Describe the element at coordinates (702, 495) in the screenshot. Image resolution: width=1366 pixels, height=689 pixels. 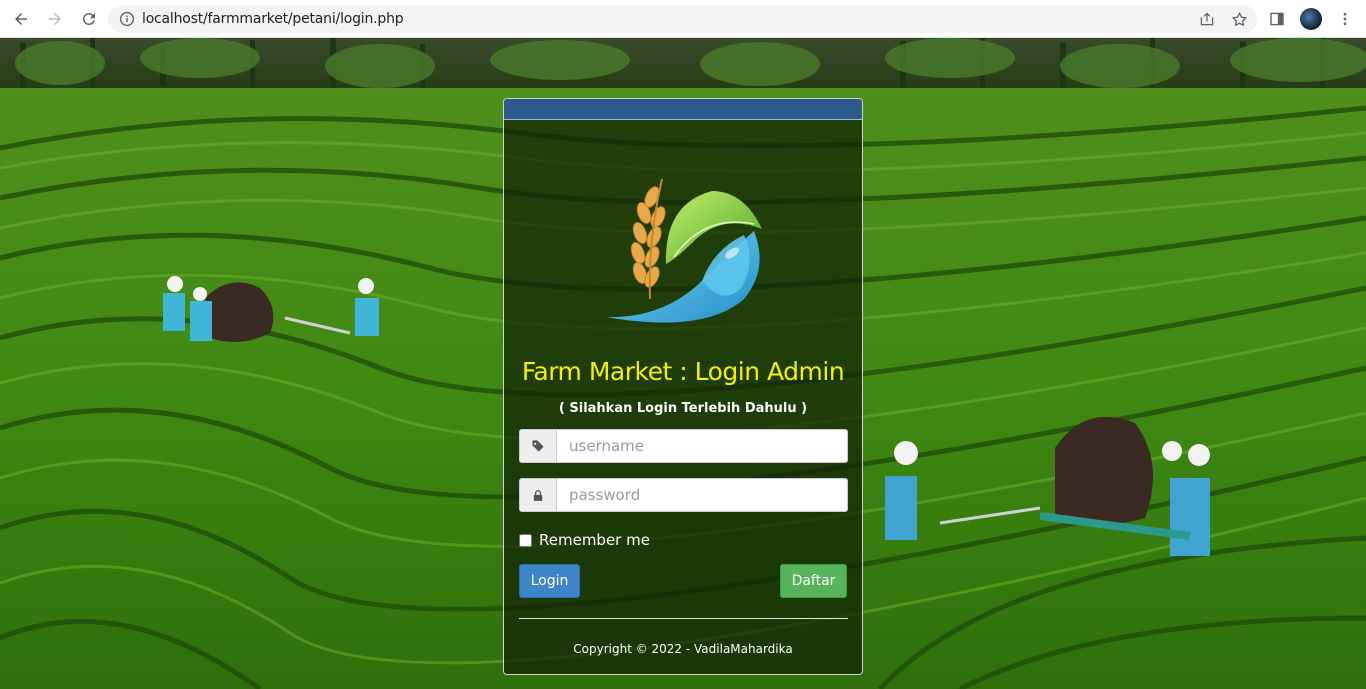
I see `password-input` at that location.